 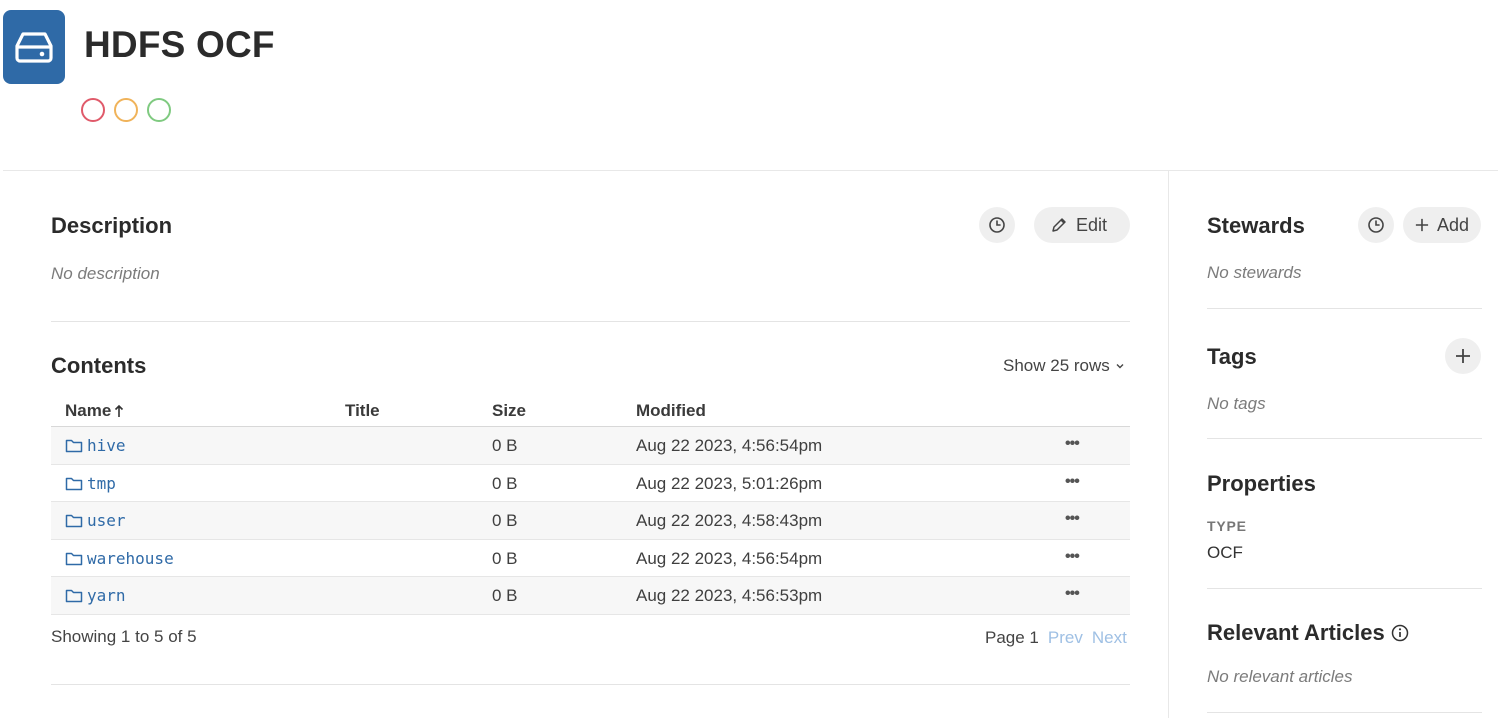 What do you see at coordinates (1056, 365) in the screenshot?
I see `show-rows-label: Show 25 rows` at bounding box center [1056, 365].